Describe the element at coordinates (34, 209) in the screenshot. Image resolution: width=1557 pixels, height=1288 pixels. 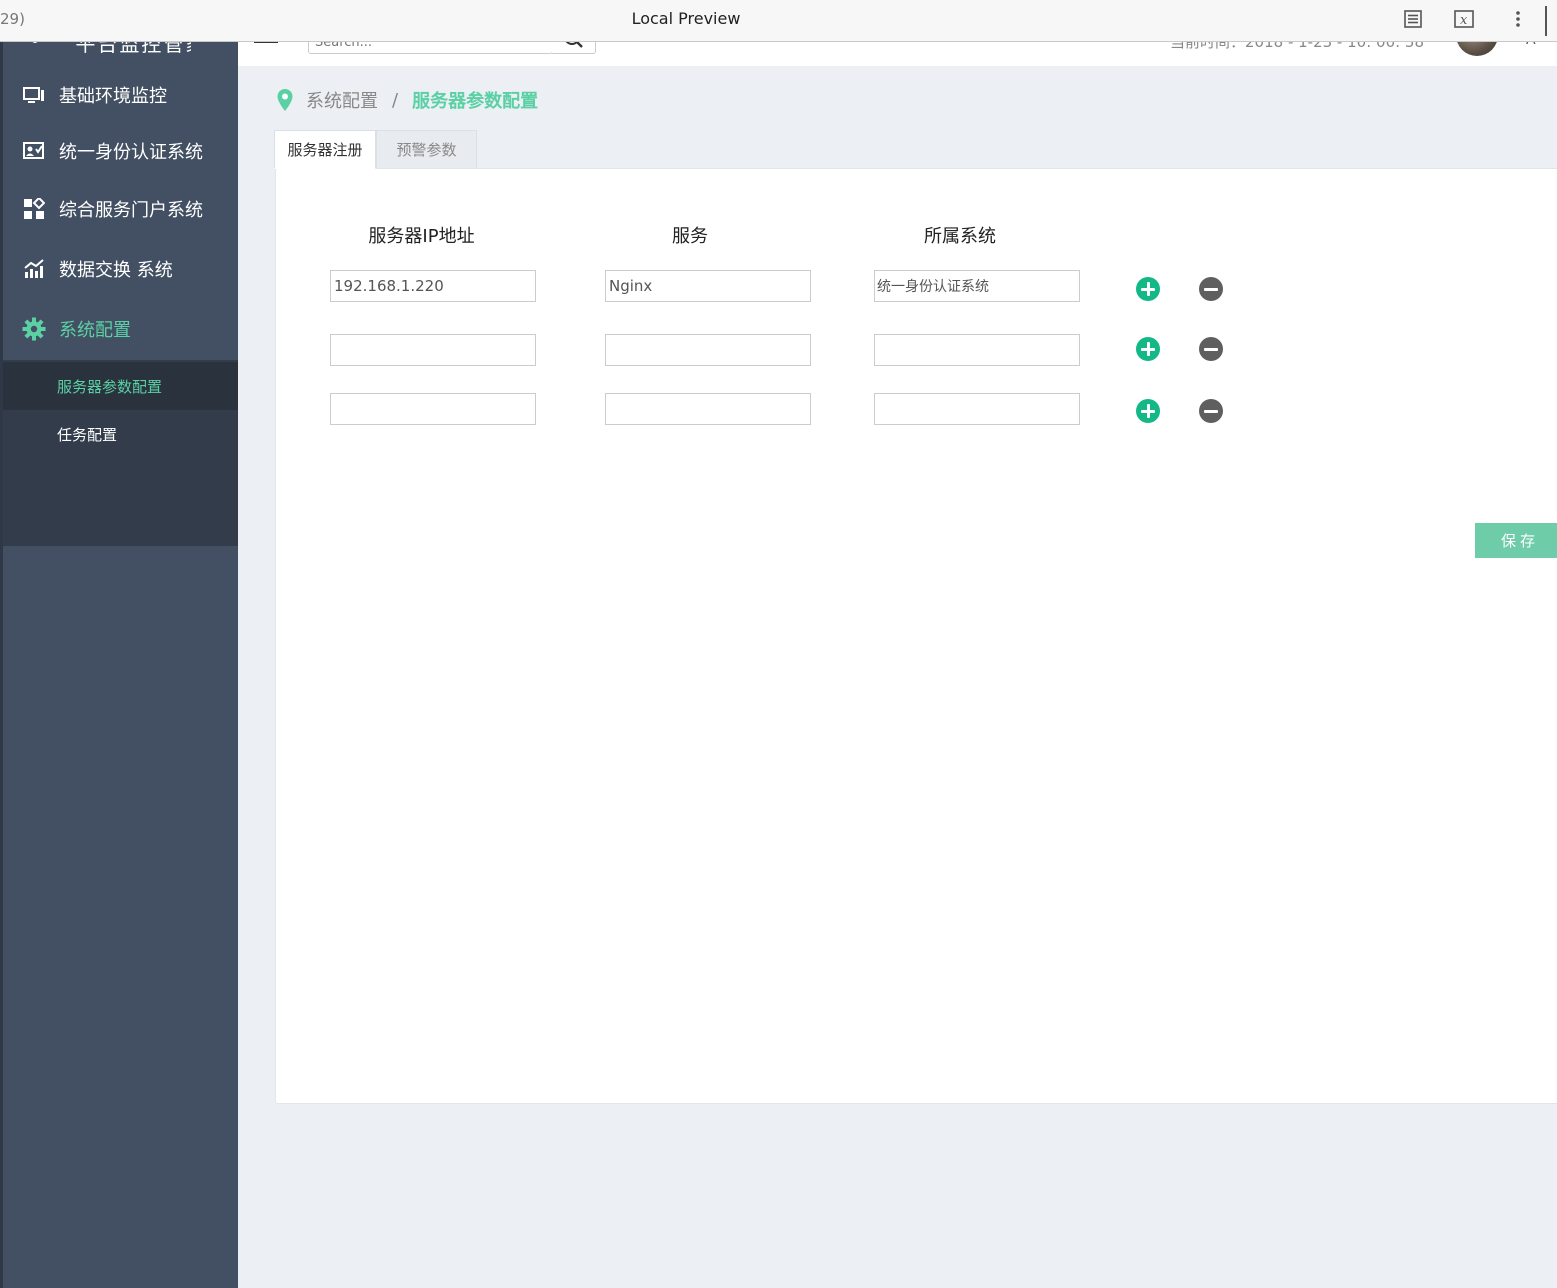
I see `grid-icon` at that location.